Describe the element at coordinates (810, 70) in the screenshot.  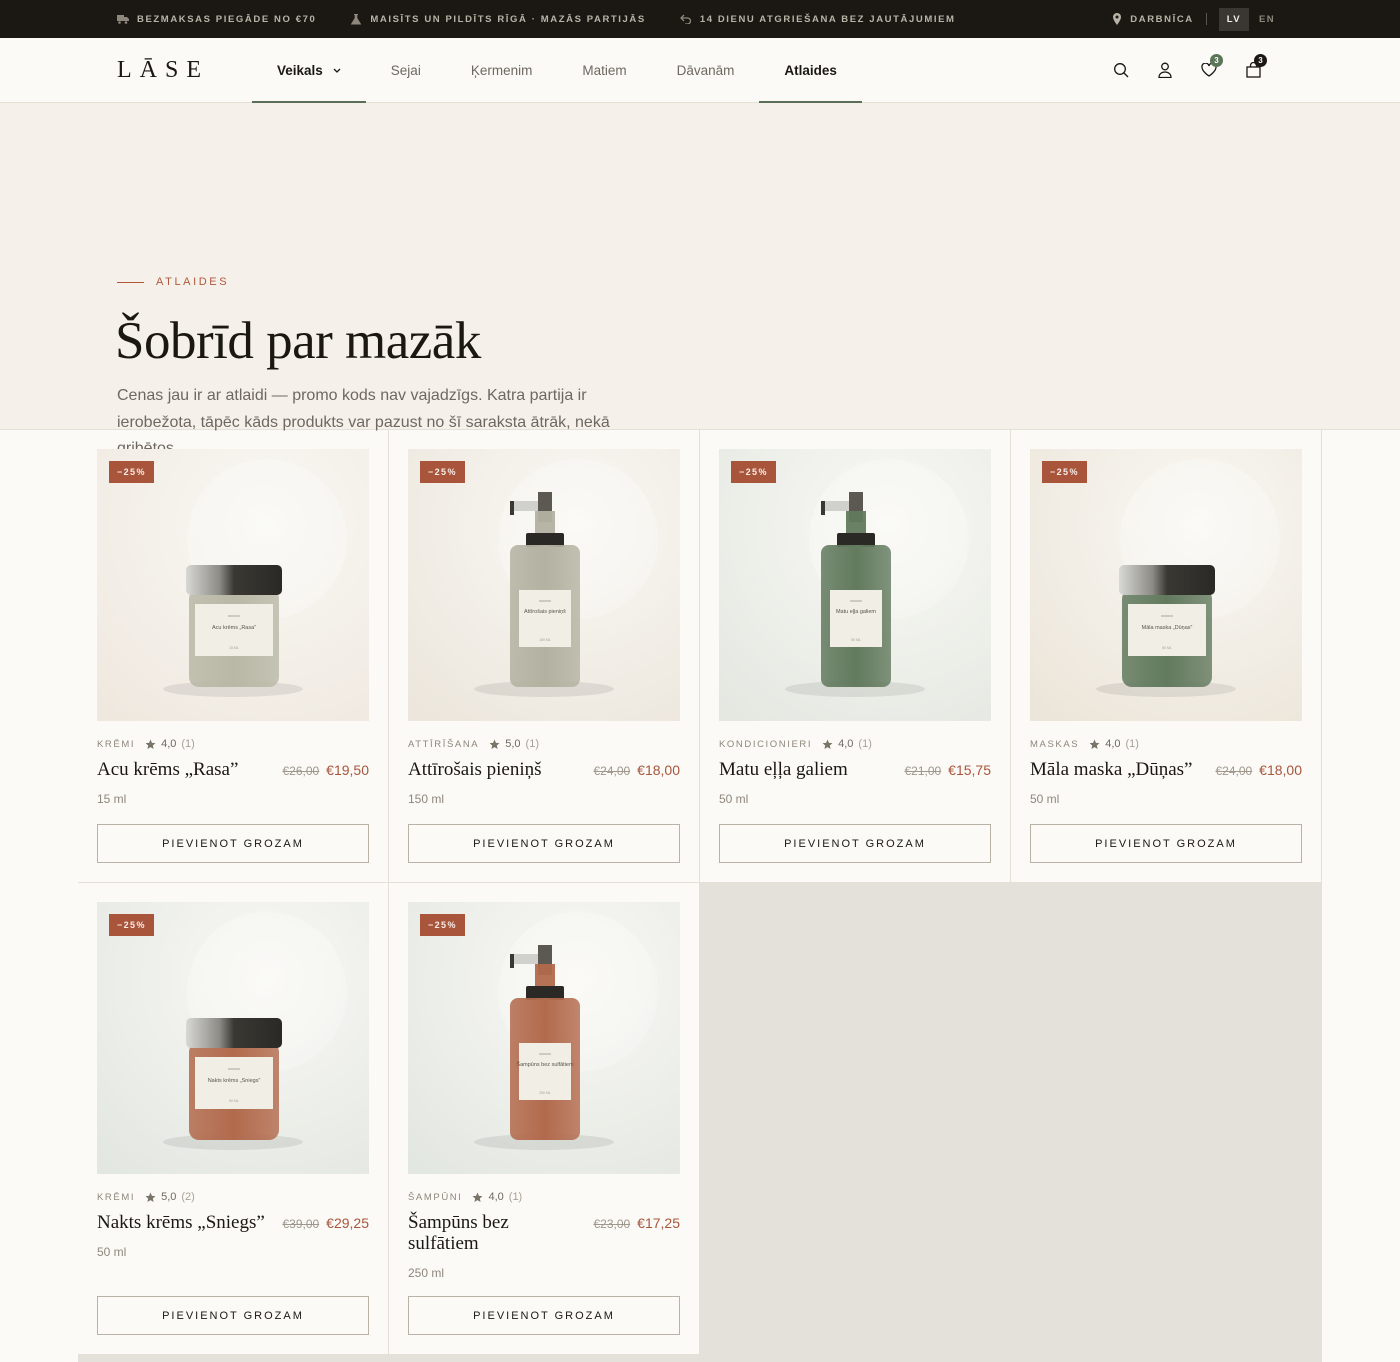
I see `nav-item-sale: Atlaides` at that location.